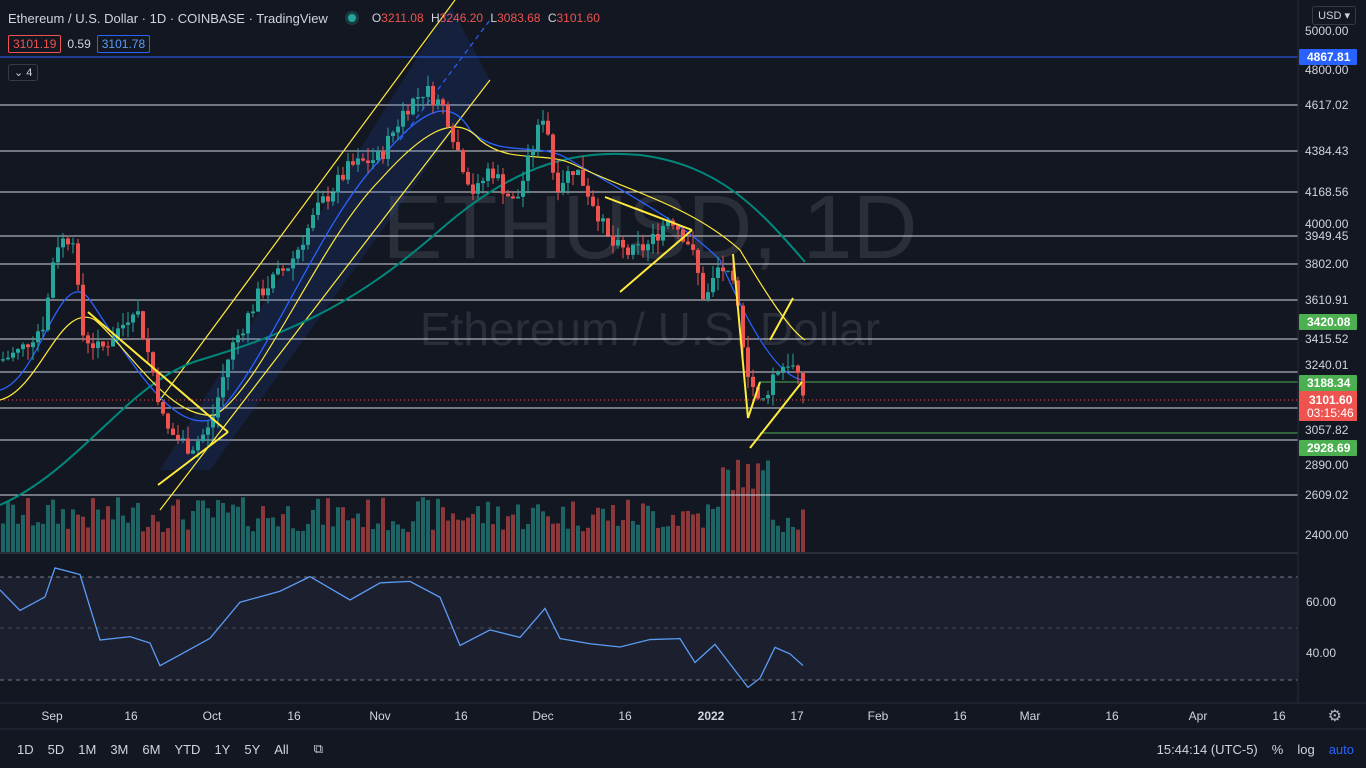 Image resolution: width=1366 pixels, height=768 pixels. What do you see at coordinates (23, 72) in the screenshot?
I see `indicators-toggle: ⌄ 4` at bounding box center [23, 72].